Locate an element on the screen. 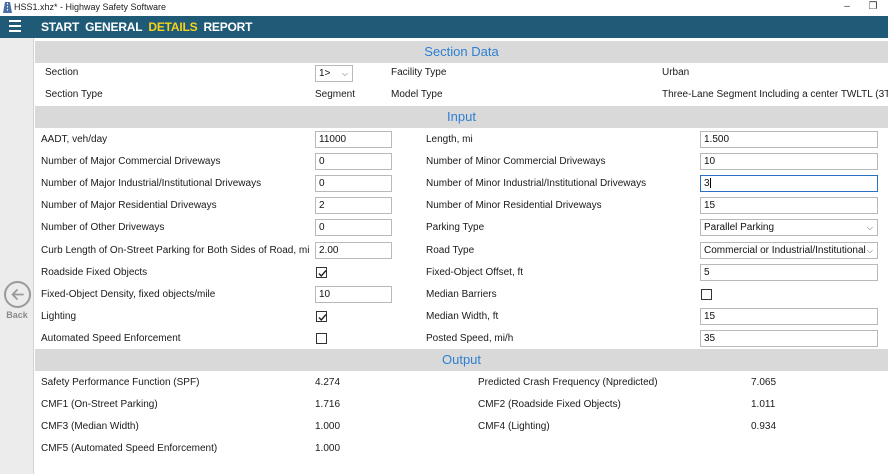  window-title: HSS1.xhz* - Highway Safety Software is located at coordinates (90, 7).